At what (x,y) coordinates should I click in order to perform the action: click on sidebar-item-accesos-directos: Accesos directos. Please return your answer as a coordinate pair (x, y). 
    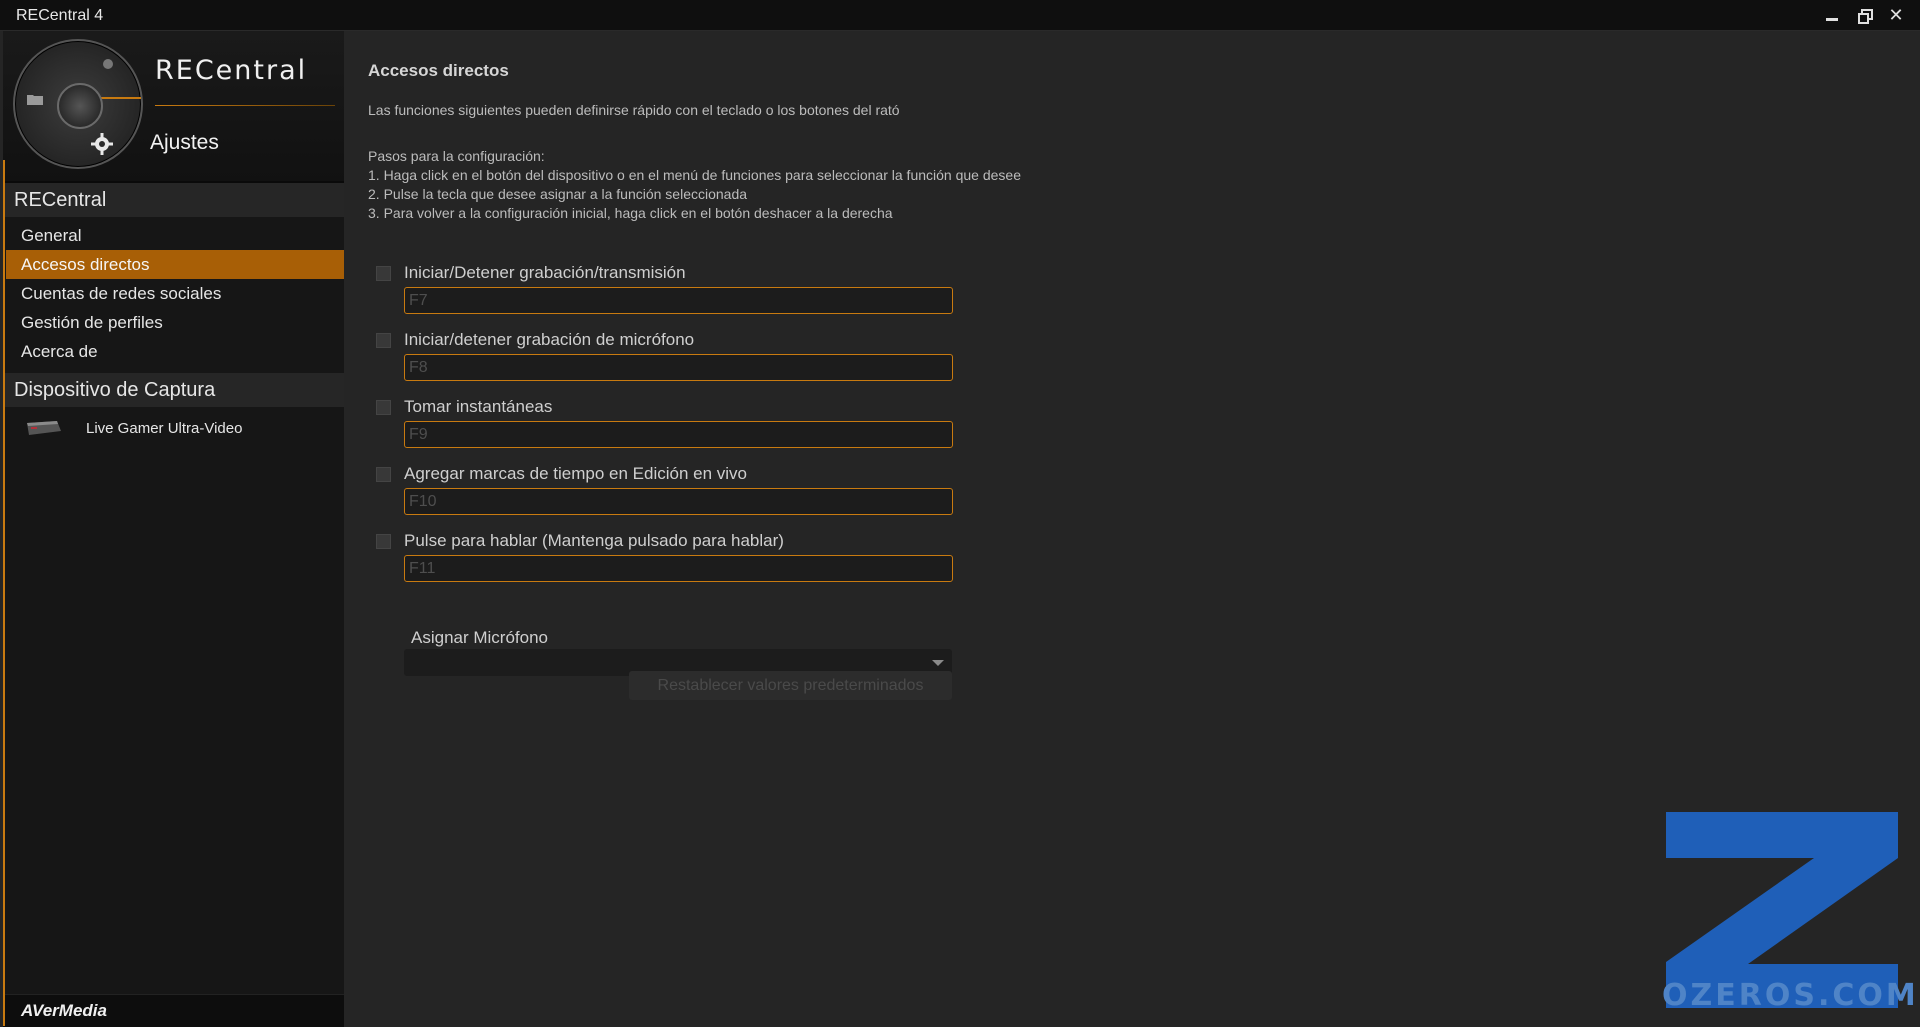
    Looking at the image, I should click on (175, 264).